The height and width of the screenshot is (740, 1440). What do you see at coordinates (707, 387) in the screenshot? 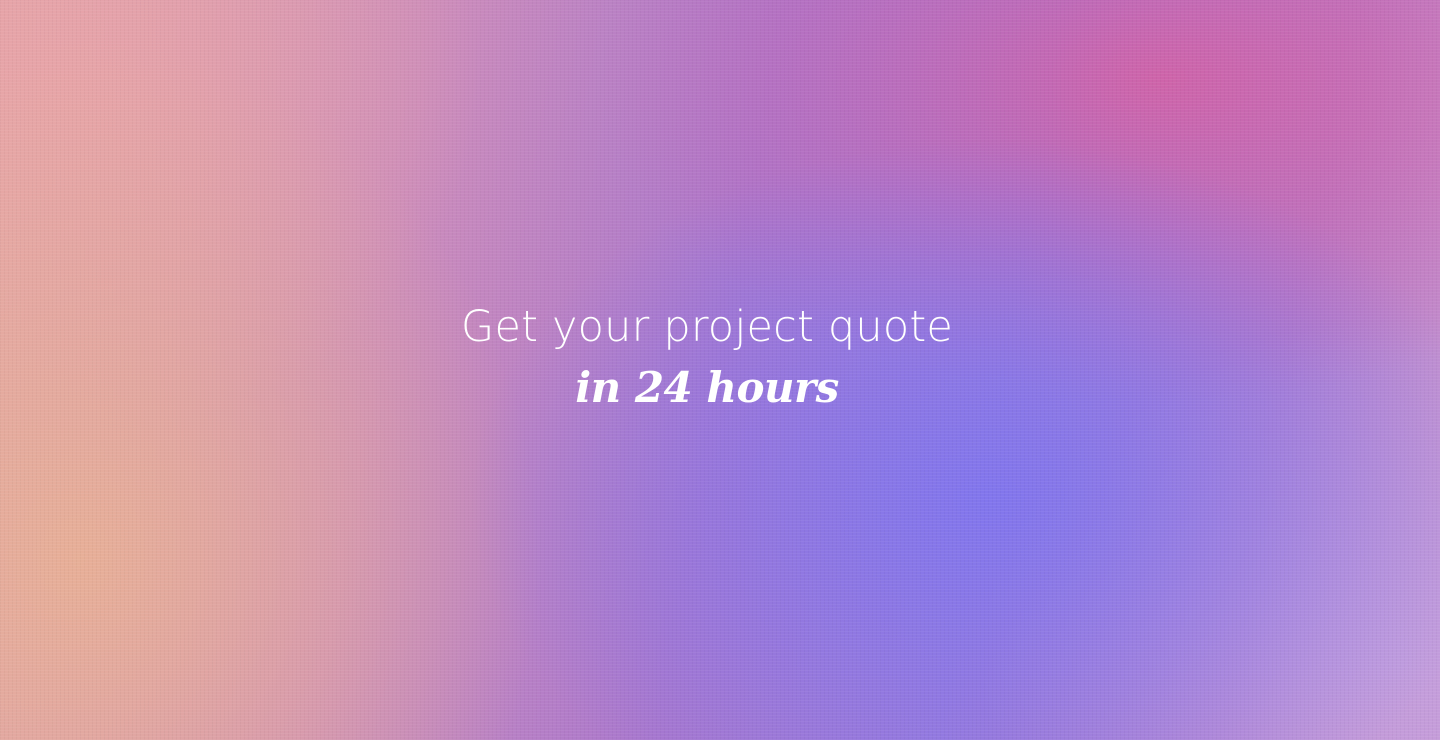
I see `headline-emphasis: in 24 hours` at bounding box center [707, 387].